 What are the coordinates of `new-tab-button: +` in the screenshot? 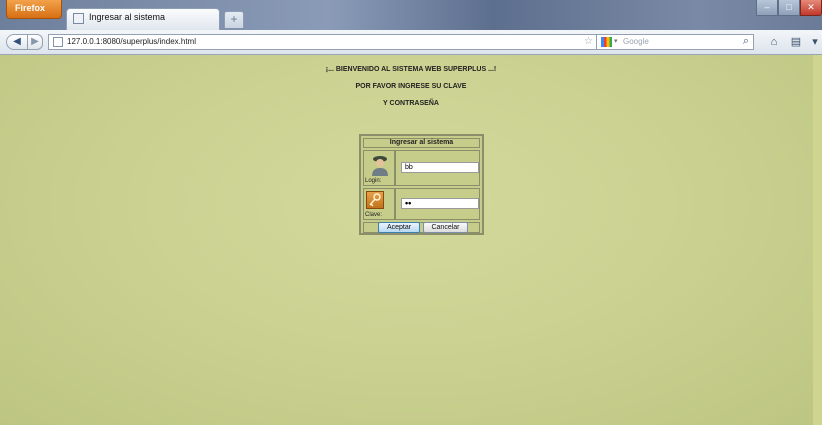 It's located at (234, 19).